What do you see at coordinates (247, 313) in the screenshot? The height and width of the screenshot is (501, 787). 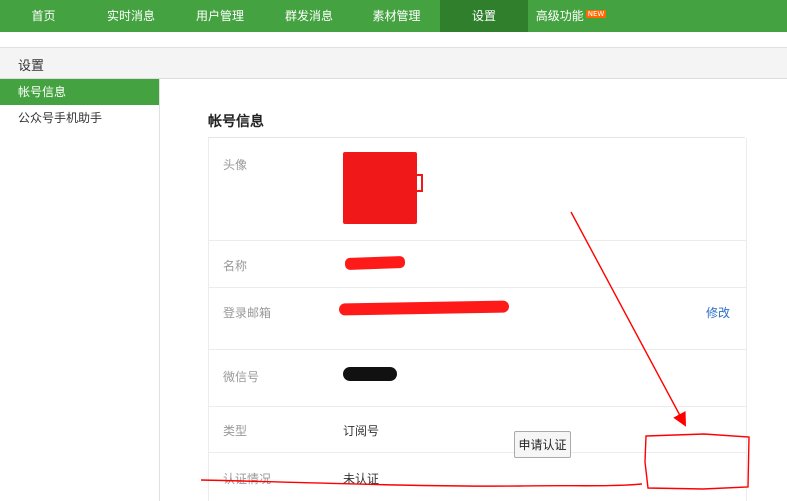 I see `email-label: 登录邮箱` at bounding box center [247, 313].